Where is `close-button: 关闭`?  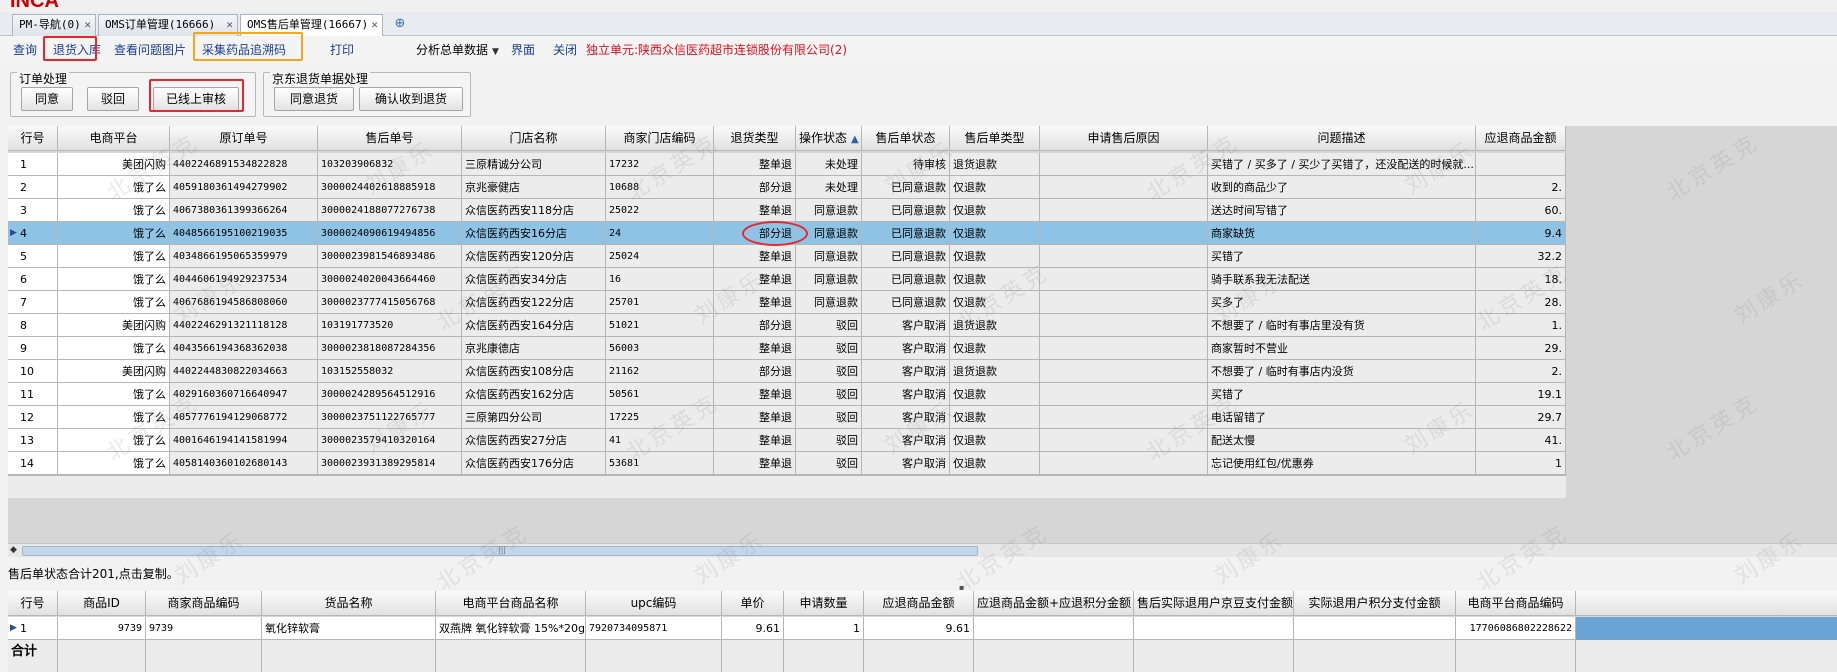
close-button: 关闭 is located at coordinates (565, 50).